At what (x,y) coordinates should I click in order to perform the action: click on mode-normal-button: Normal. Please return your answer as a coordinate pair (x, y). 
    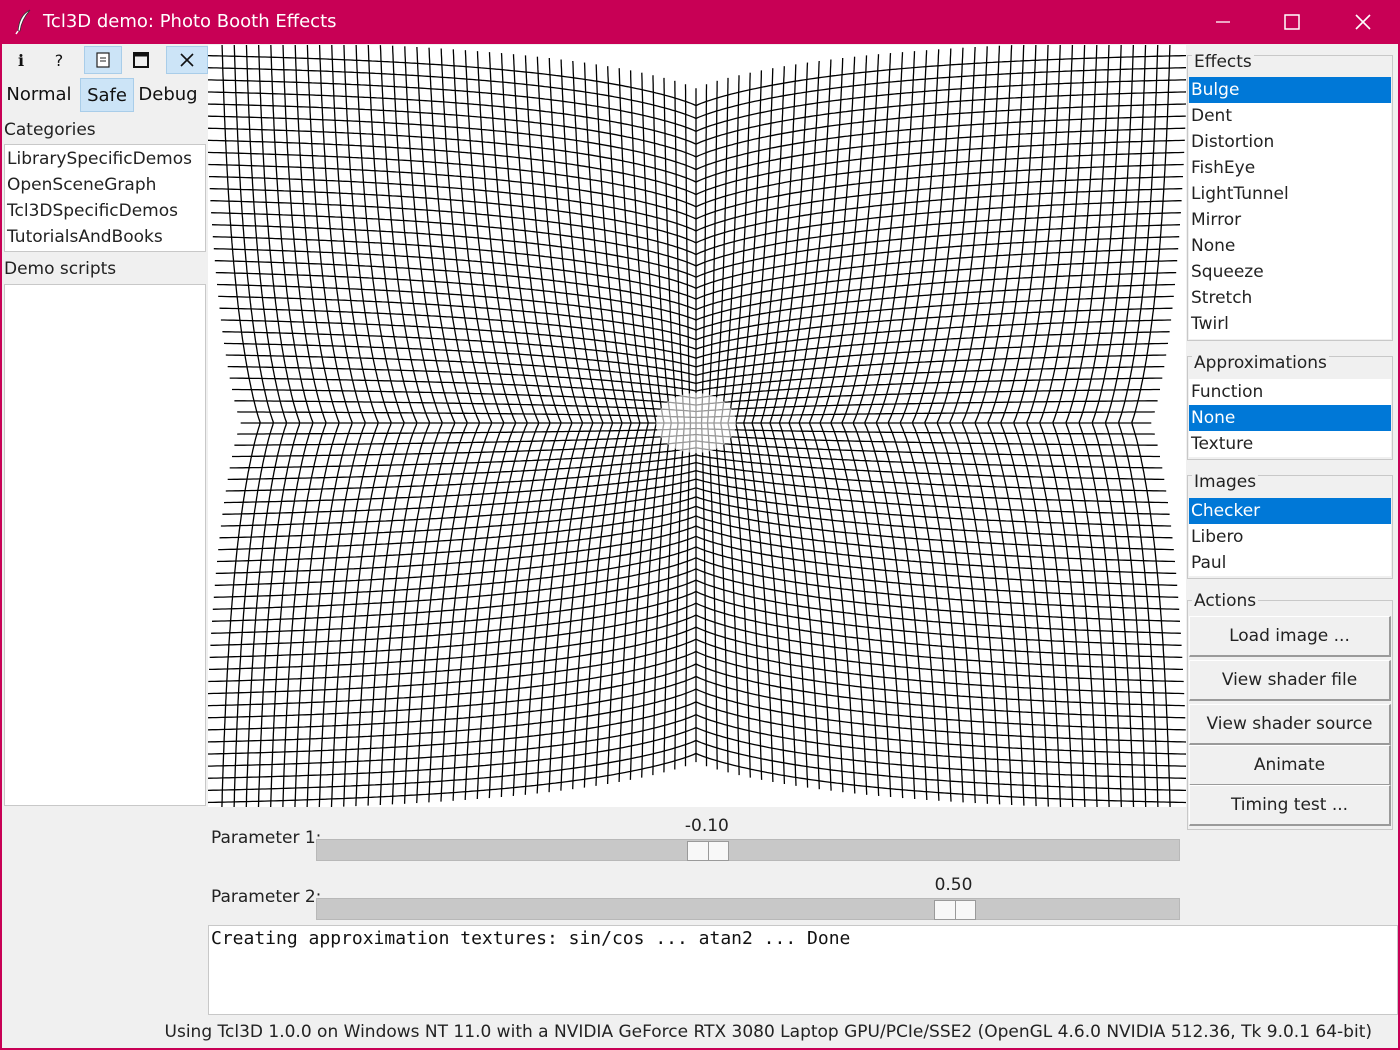
    Looking at the image, I should click on (39, 95).